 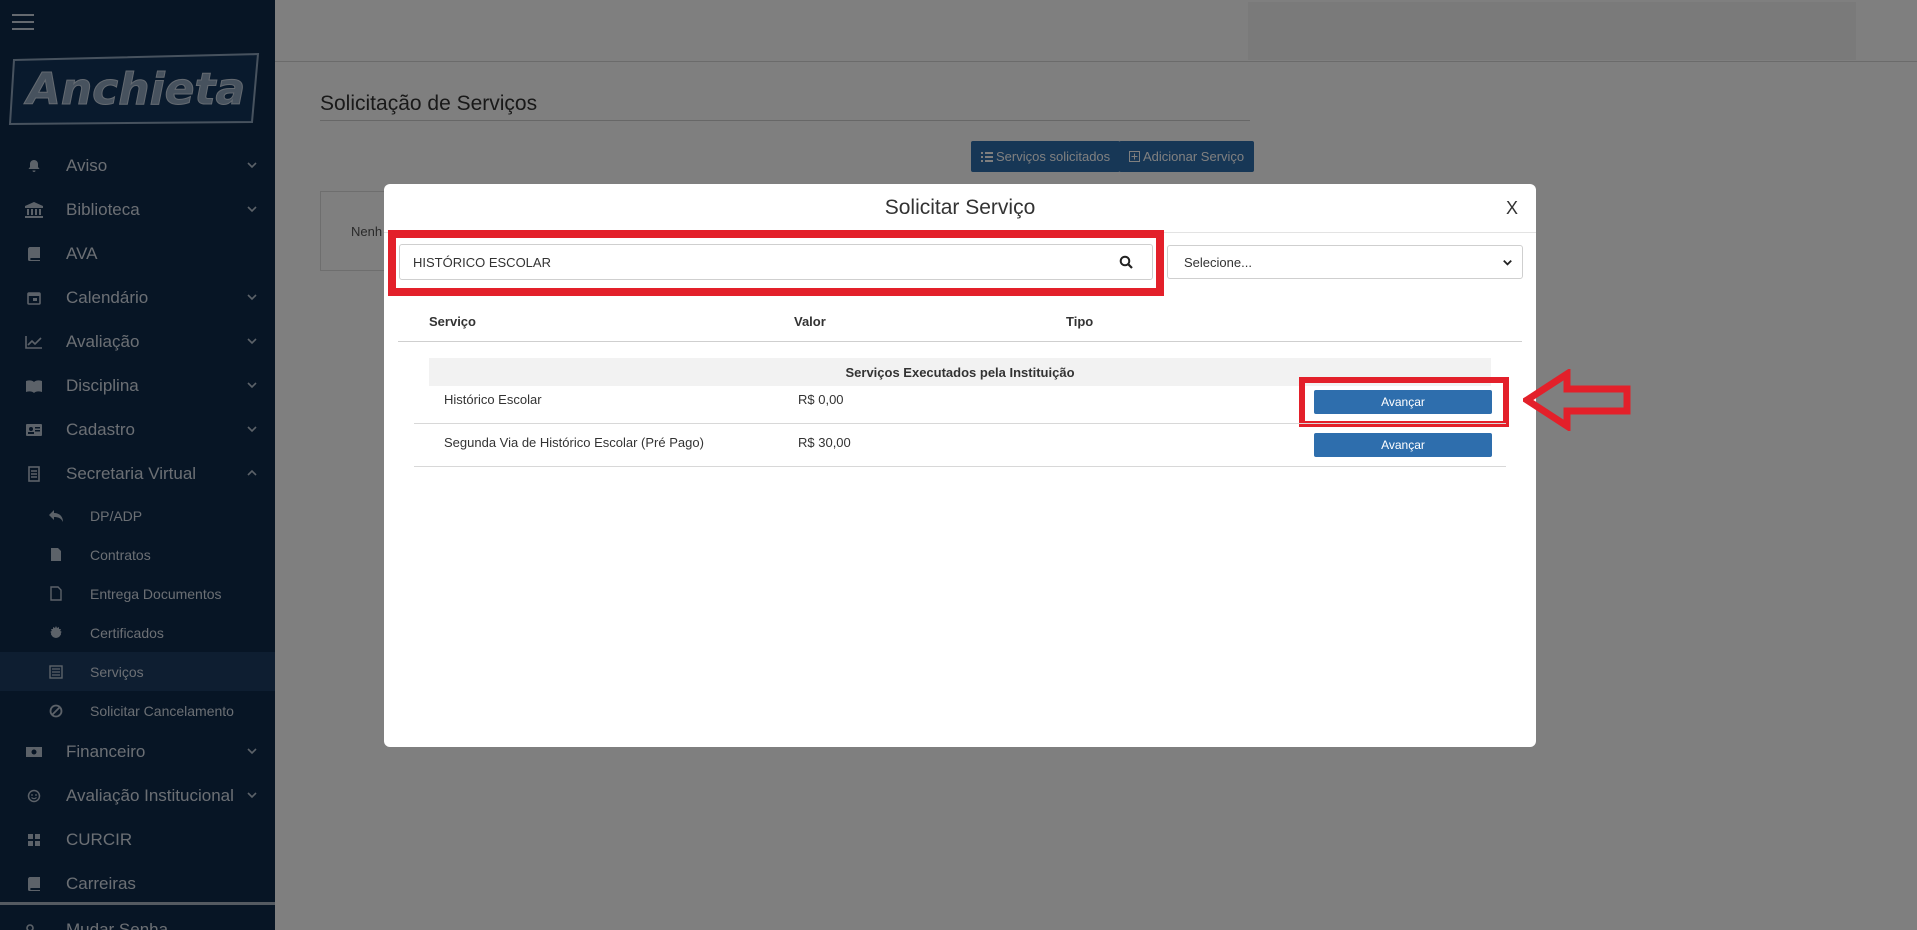 What do you see at coordinates (821, 399) in the screenshot?
I see `row-valor-cell: R$ 0,00` at bounding box center [821, 399].